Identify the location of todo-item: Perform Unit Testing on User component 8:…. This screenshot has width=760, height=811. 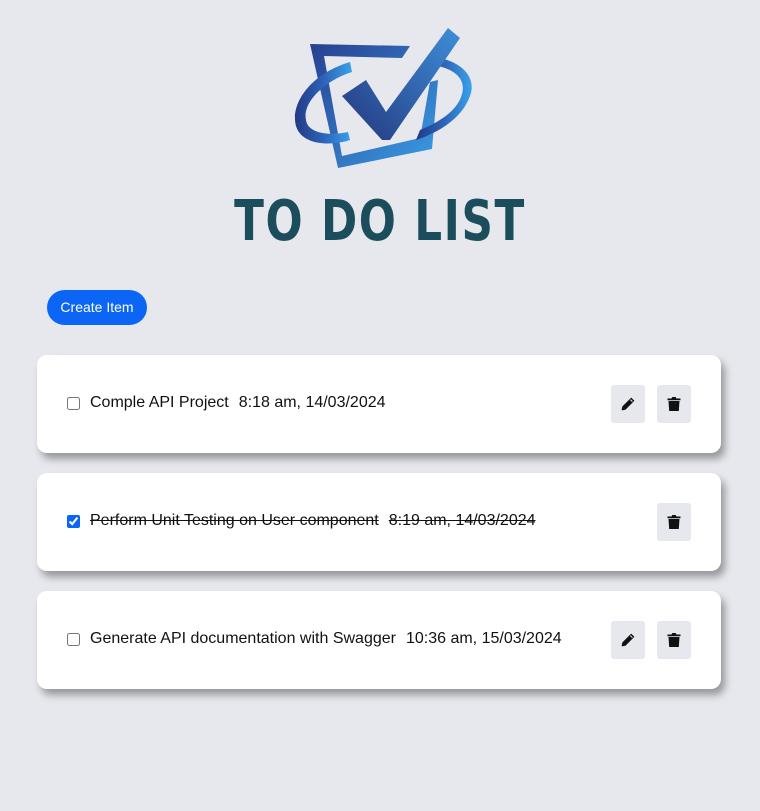
(379, 522).